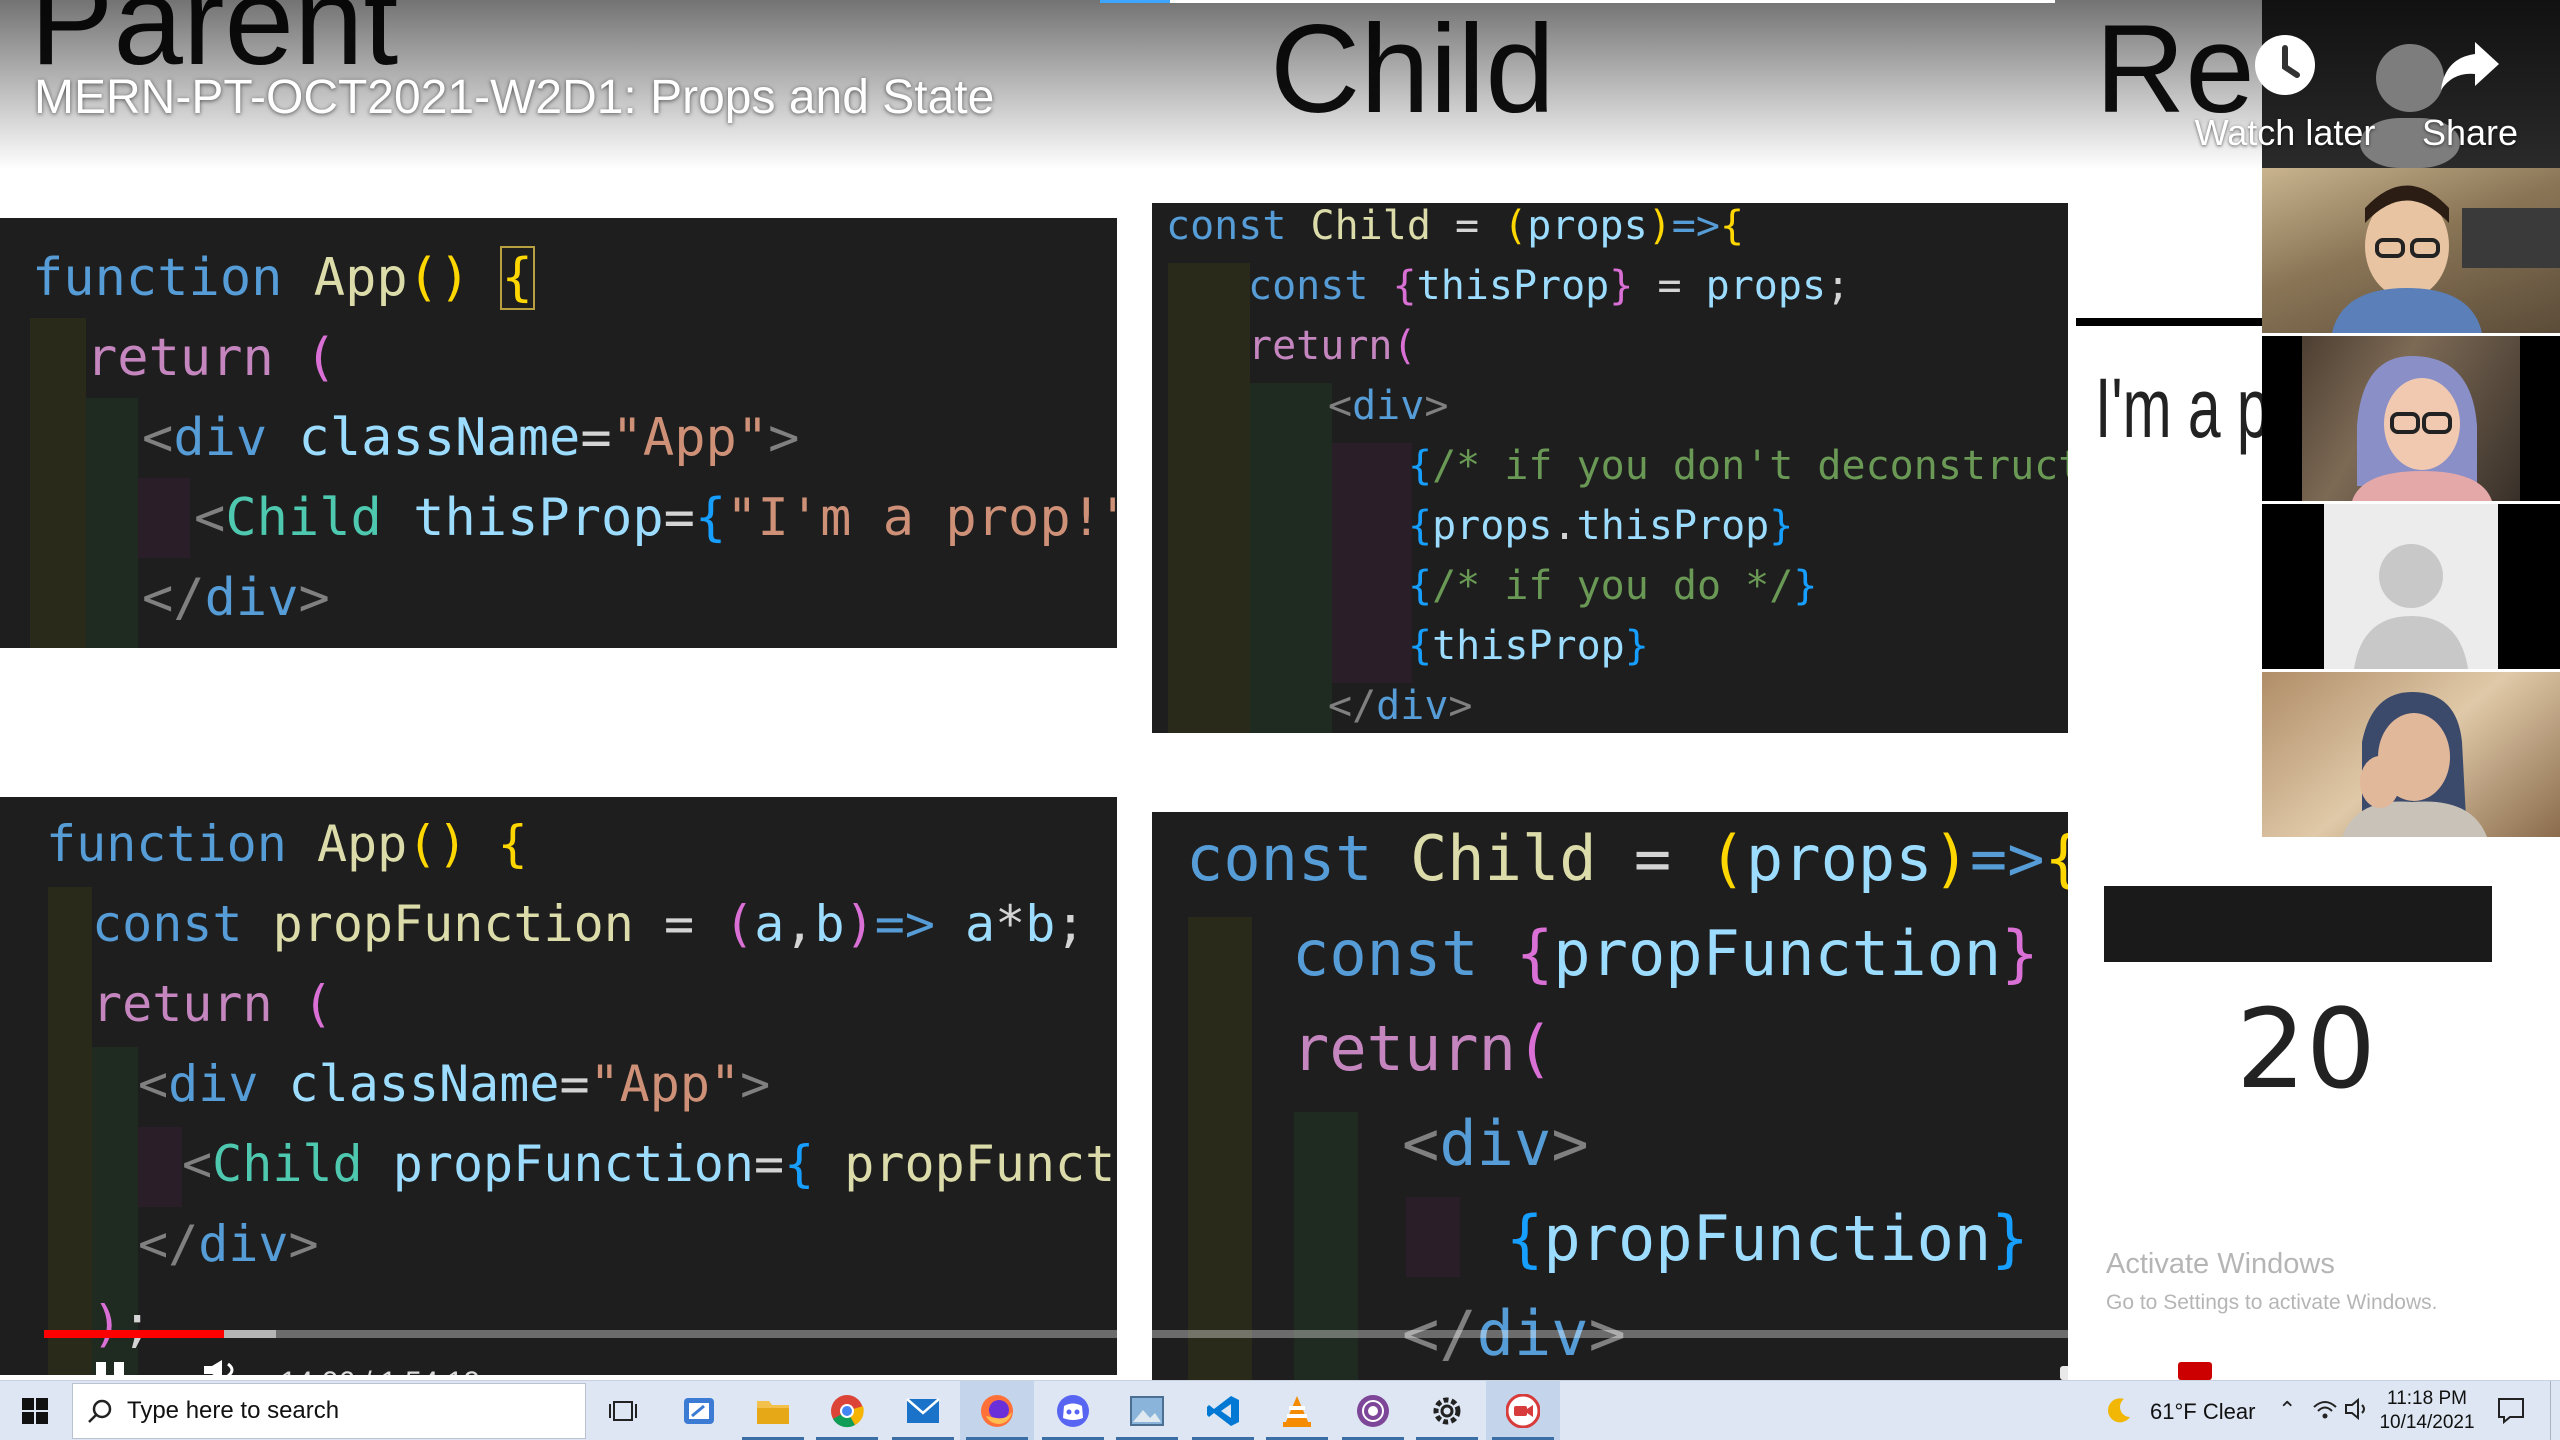 The width and height of the screenshot is (2560, 1440). Describe the element at coordinates (2176, 322) in the screenshot. I see `result-divider` at that location.